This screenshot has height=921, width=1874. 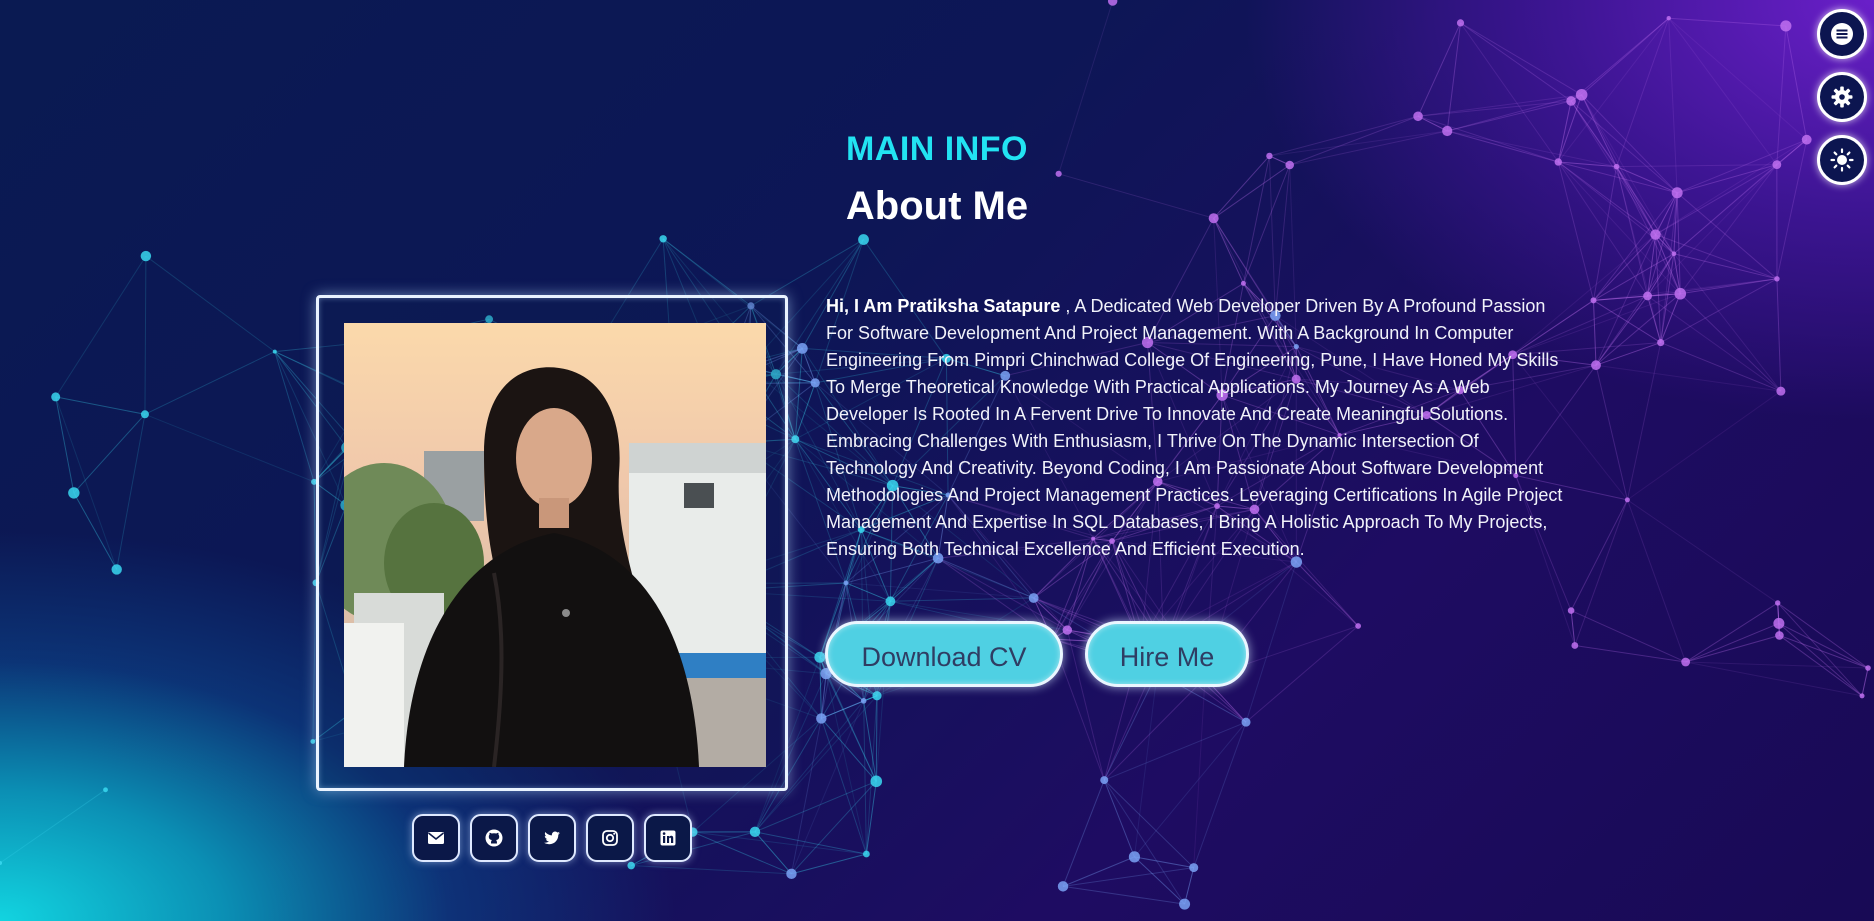 I want to click on twitter-icon, so click(x=552, y=838).